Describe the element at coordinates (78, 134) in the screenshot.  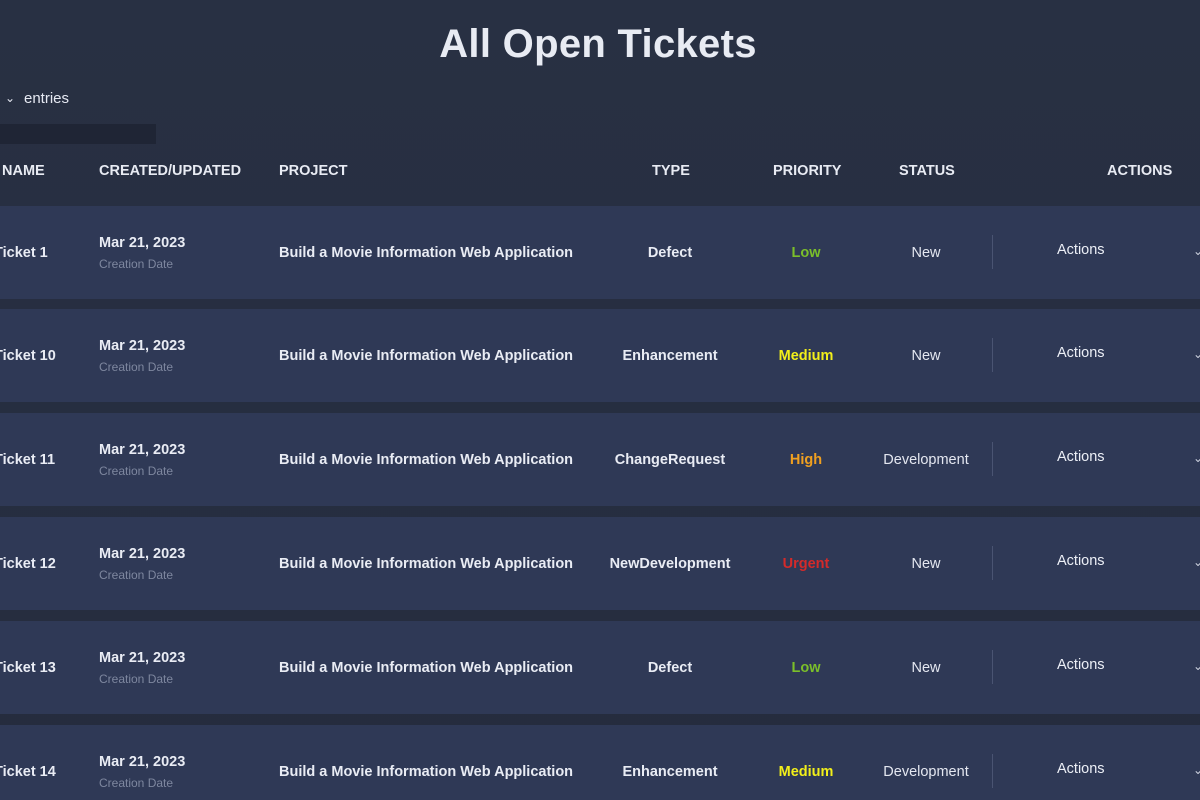
I see `search-input` at that location.